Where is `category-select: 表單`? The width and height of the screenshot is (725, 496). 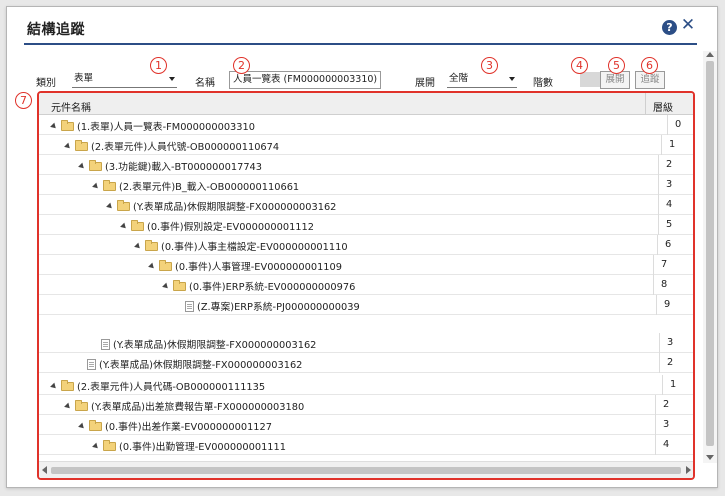 category-select: 表單 is located at coordinates (124, 80).